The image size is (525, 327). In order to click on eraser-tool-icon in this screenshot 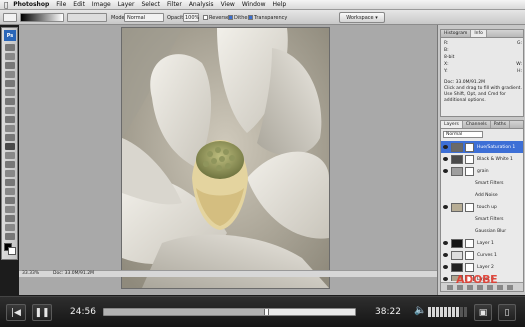, I will do `click(10, 137)`.